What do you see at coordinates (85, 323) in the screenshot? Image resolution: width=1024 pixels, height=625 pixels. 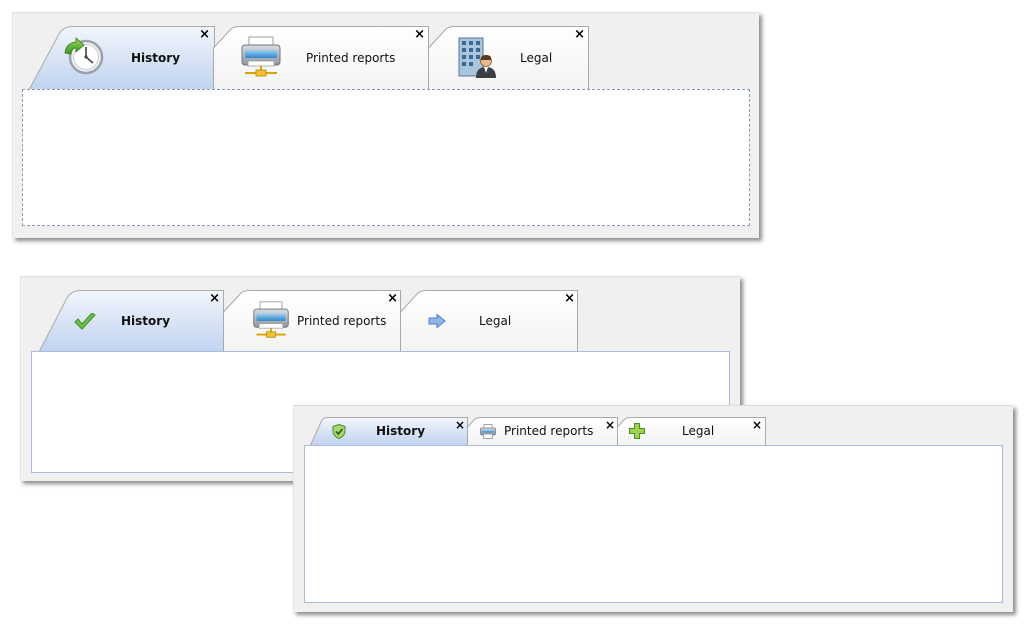 I see `checkmark-icon` at bounding box center [85, 323].